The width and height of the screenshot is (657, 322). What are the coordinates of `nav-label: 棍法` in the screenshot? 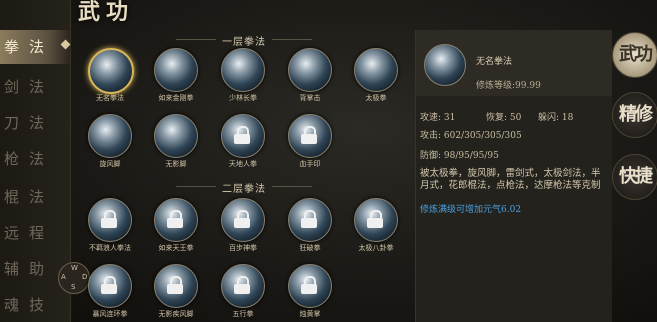 It's located at (29, 197).